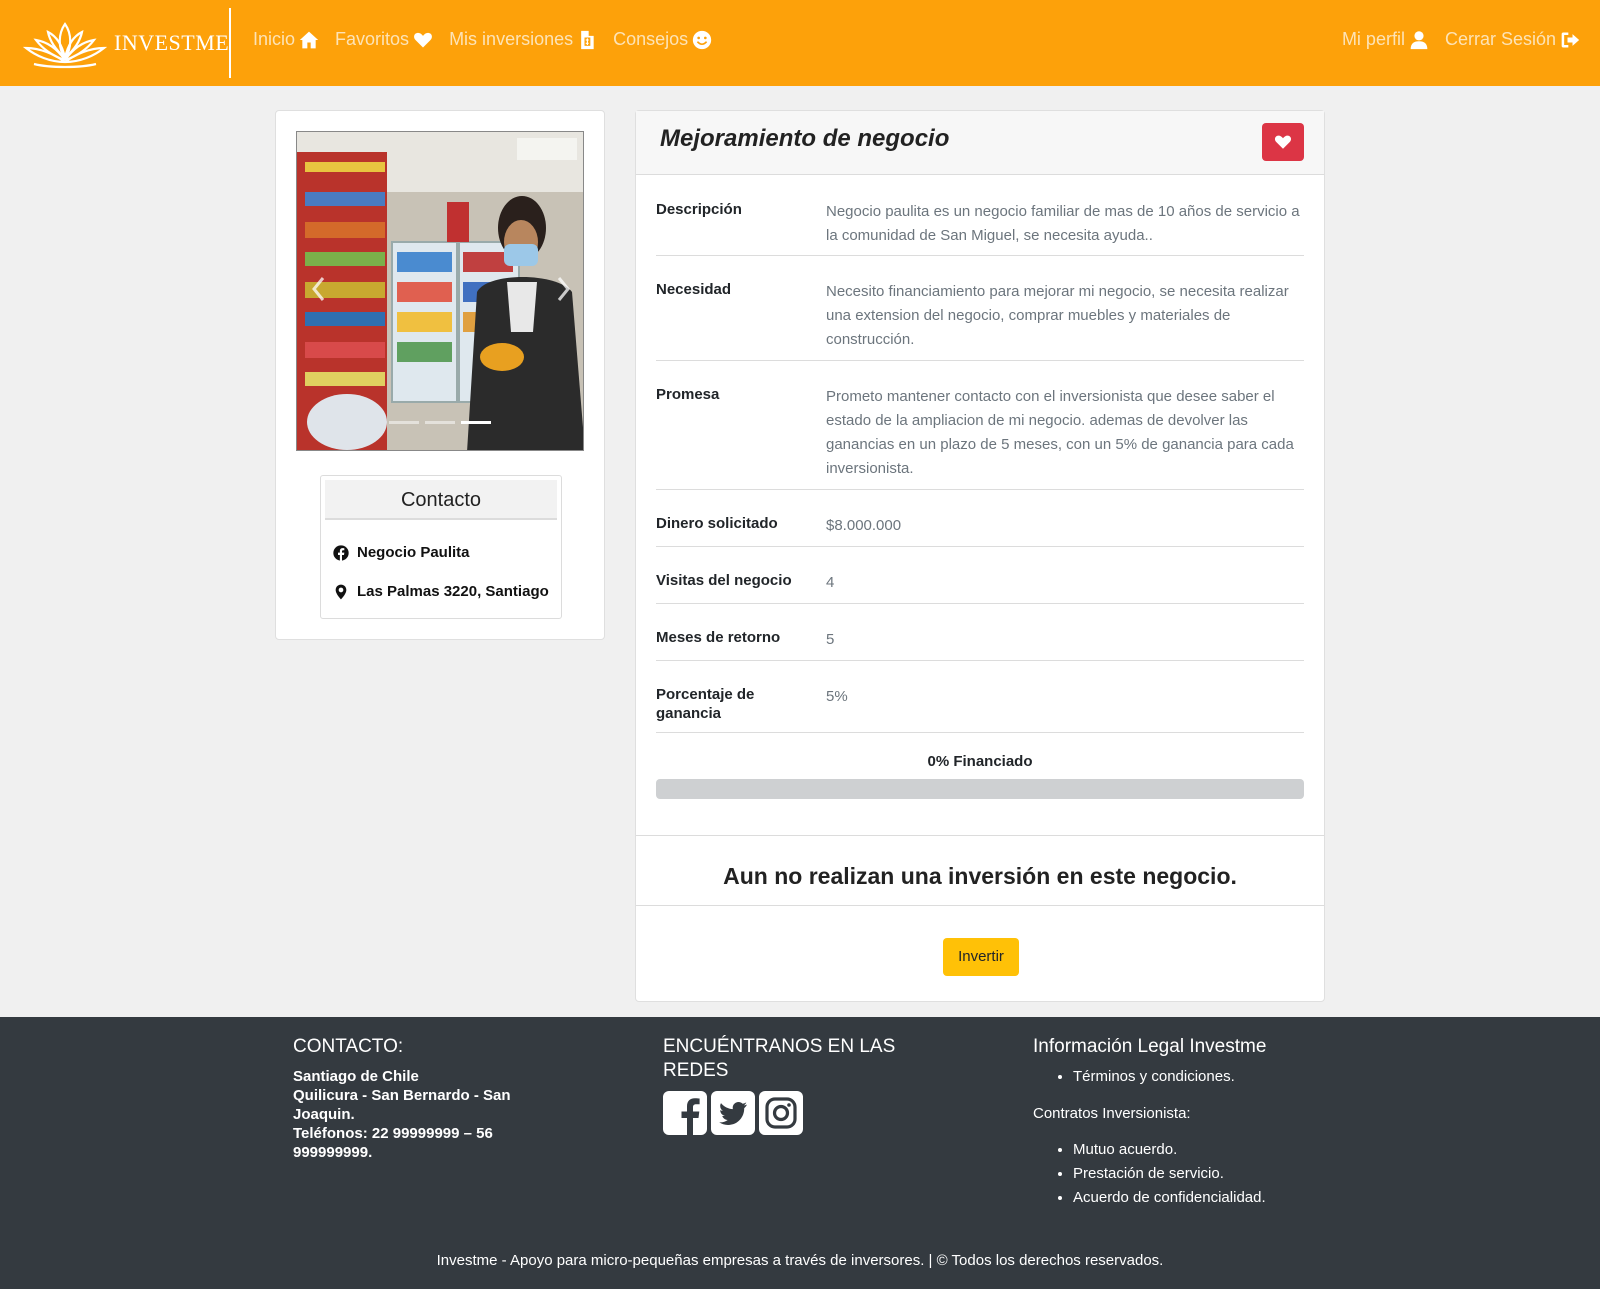  Describe the element at coordinates (1203, 1198) in the screenshot. I see `contract-link: Acuerdo de confidencialidad.` at that location.